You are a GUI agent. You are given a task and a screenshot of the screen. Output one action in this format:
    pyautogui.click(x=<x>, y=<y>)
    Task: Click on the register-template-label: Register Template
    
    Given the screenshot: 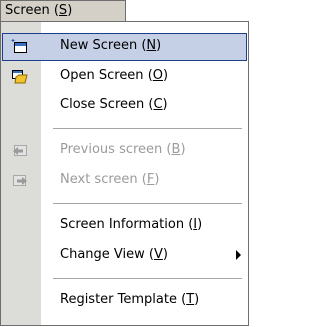 What is the action you would take?
    pyautogui.click(x=118, y=299)
    